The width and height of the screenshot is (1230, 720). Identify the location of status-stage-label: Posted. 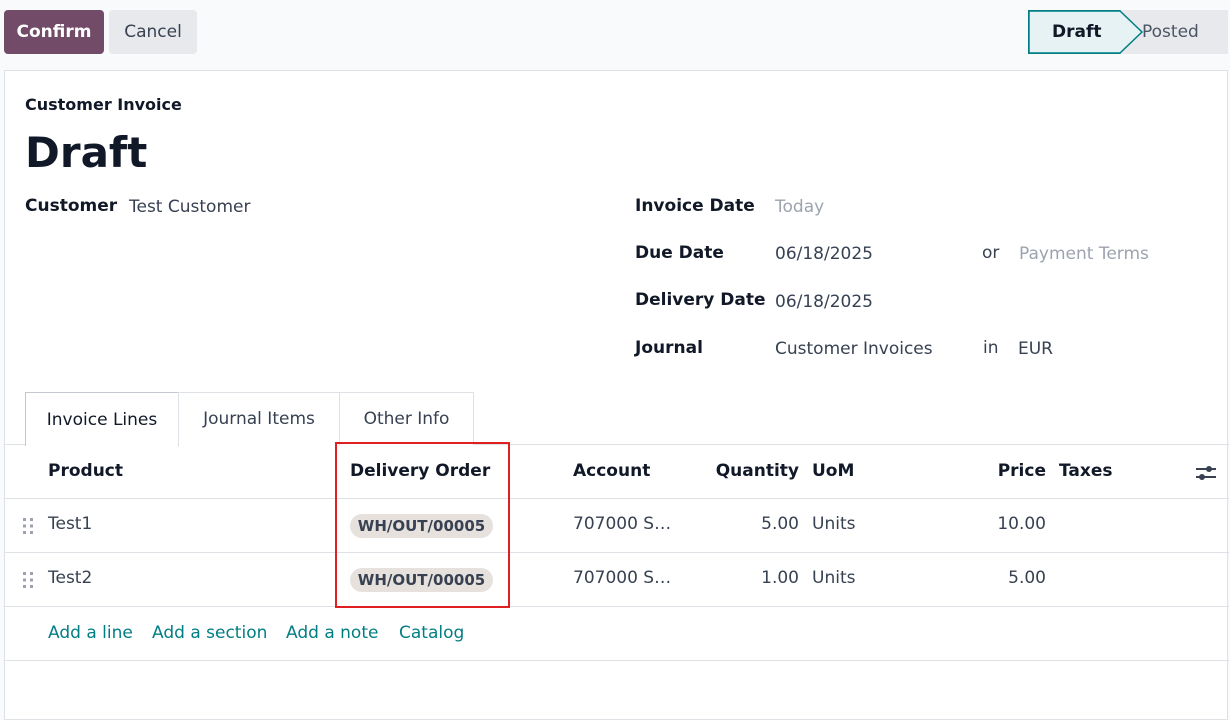
(1170, 32).